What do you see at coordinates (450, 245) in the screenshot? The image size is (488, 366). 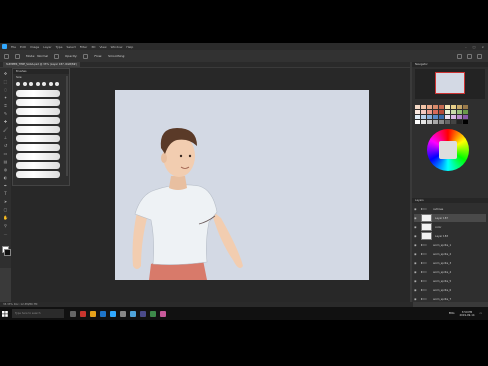 I see `layer-row: ◉ ▸▭ anim_sprite_1` at bounding box center [450, 245].